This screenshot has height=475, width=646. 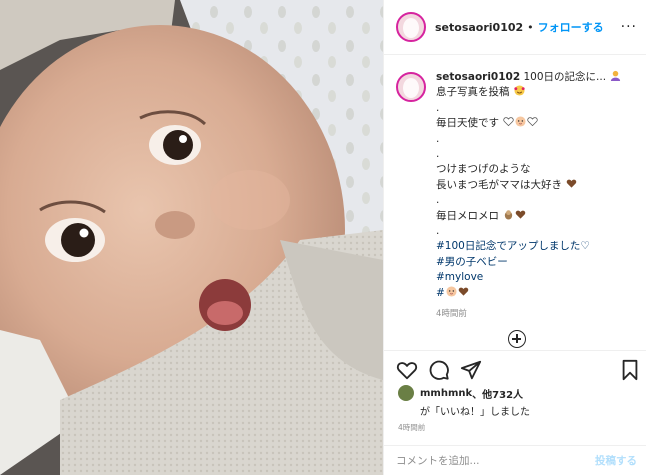 What do you see at coordinates (517, 339) in the screenshot?
I see `plus-circle-icon` at bounding box center [517, 339].